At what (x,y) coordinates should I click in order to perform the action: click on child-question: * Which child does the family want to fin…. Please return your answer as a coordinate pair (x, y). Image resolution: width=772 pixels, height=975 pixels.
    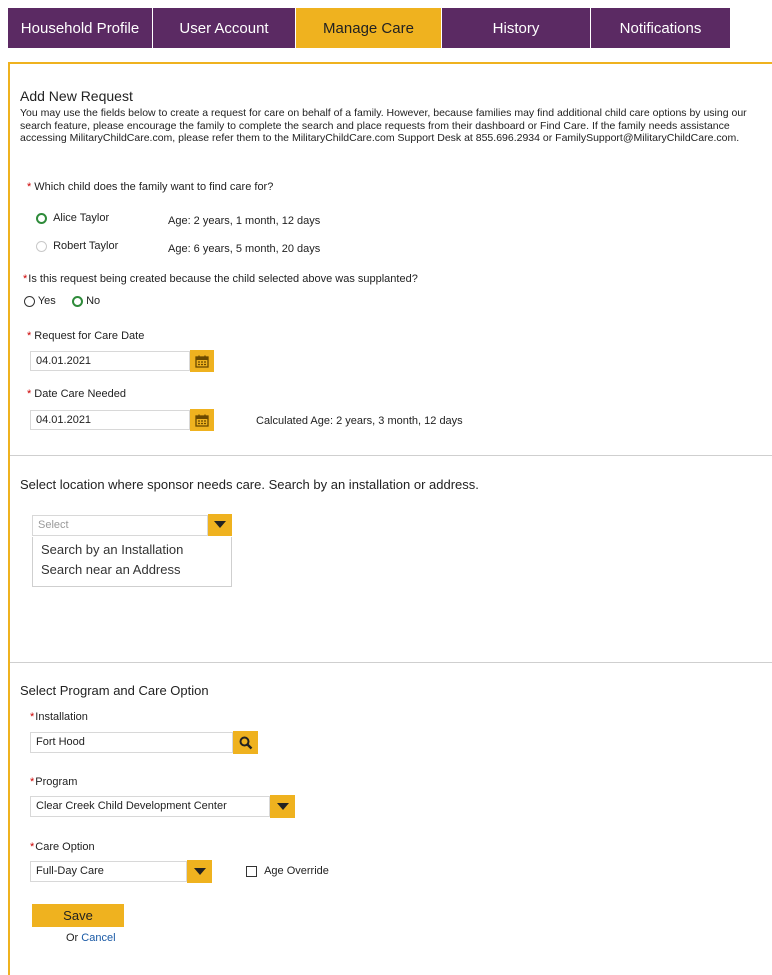
    Looking at the image, I should click on (150, 187).